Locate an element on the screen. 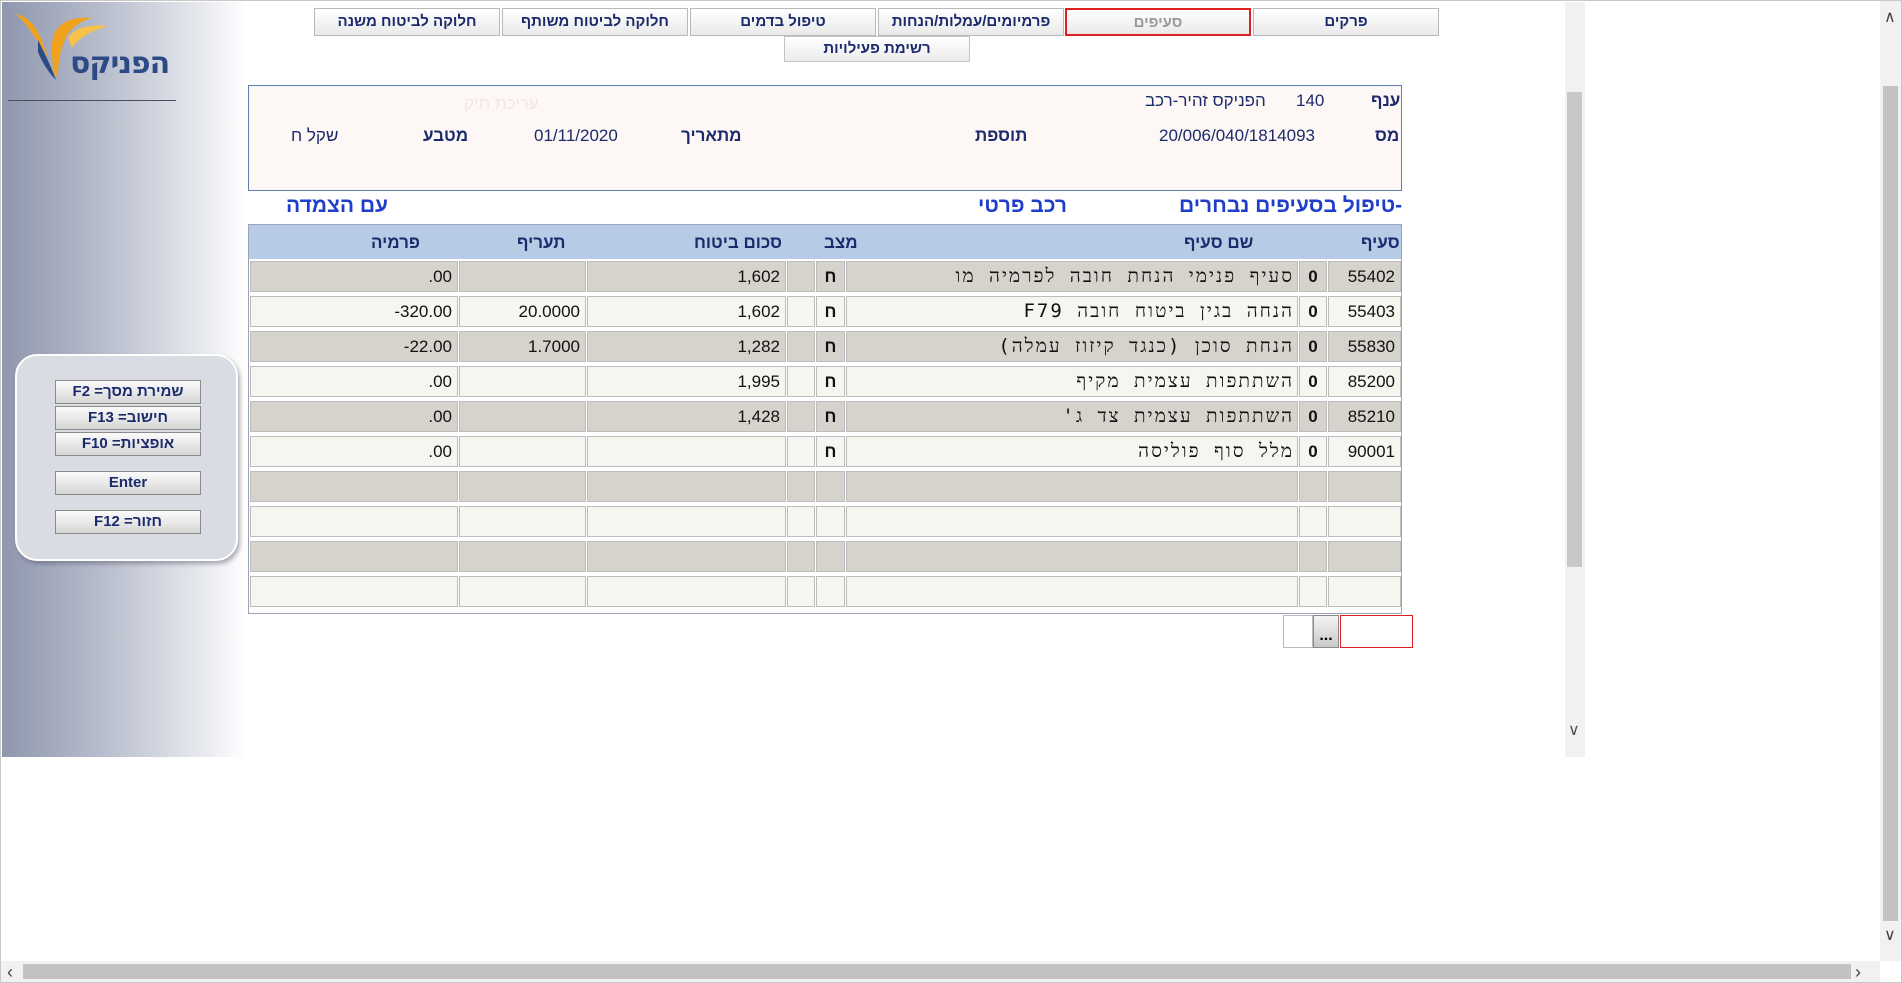 The width and height of the screenshot is (1902, 983). page-horizontal-scrollbar: ‹ › is located at coordinates (940, 971).